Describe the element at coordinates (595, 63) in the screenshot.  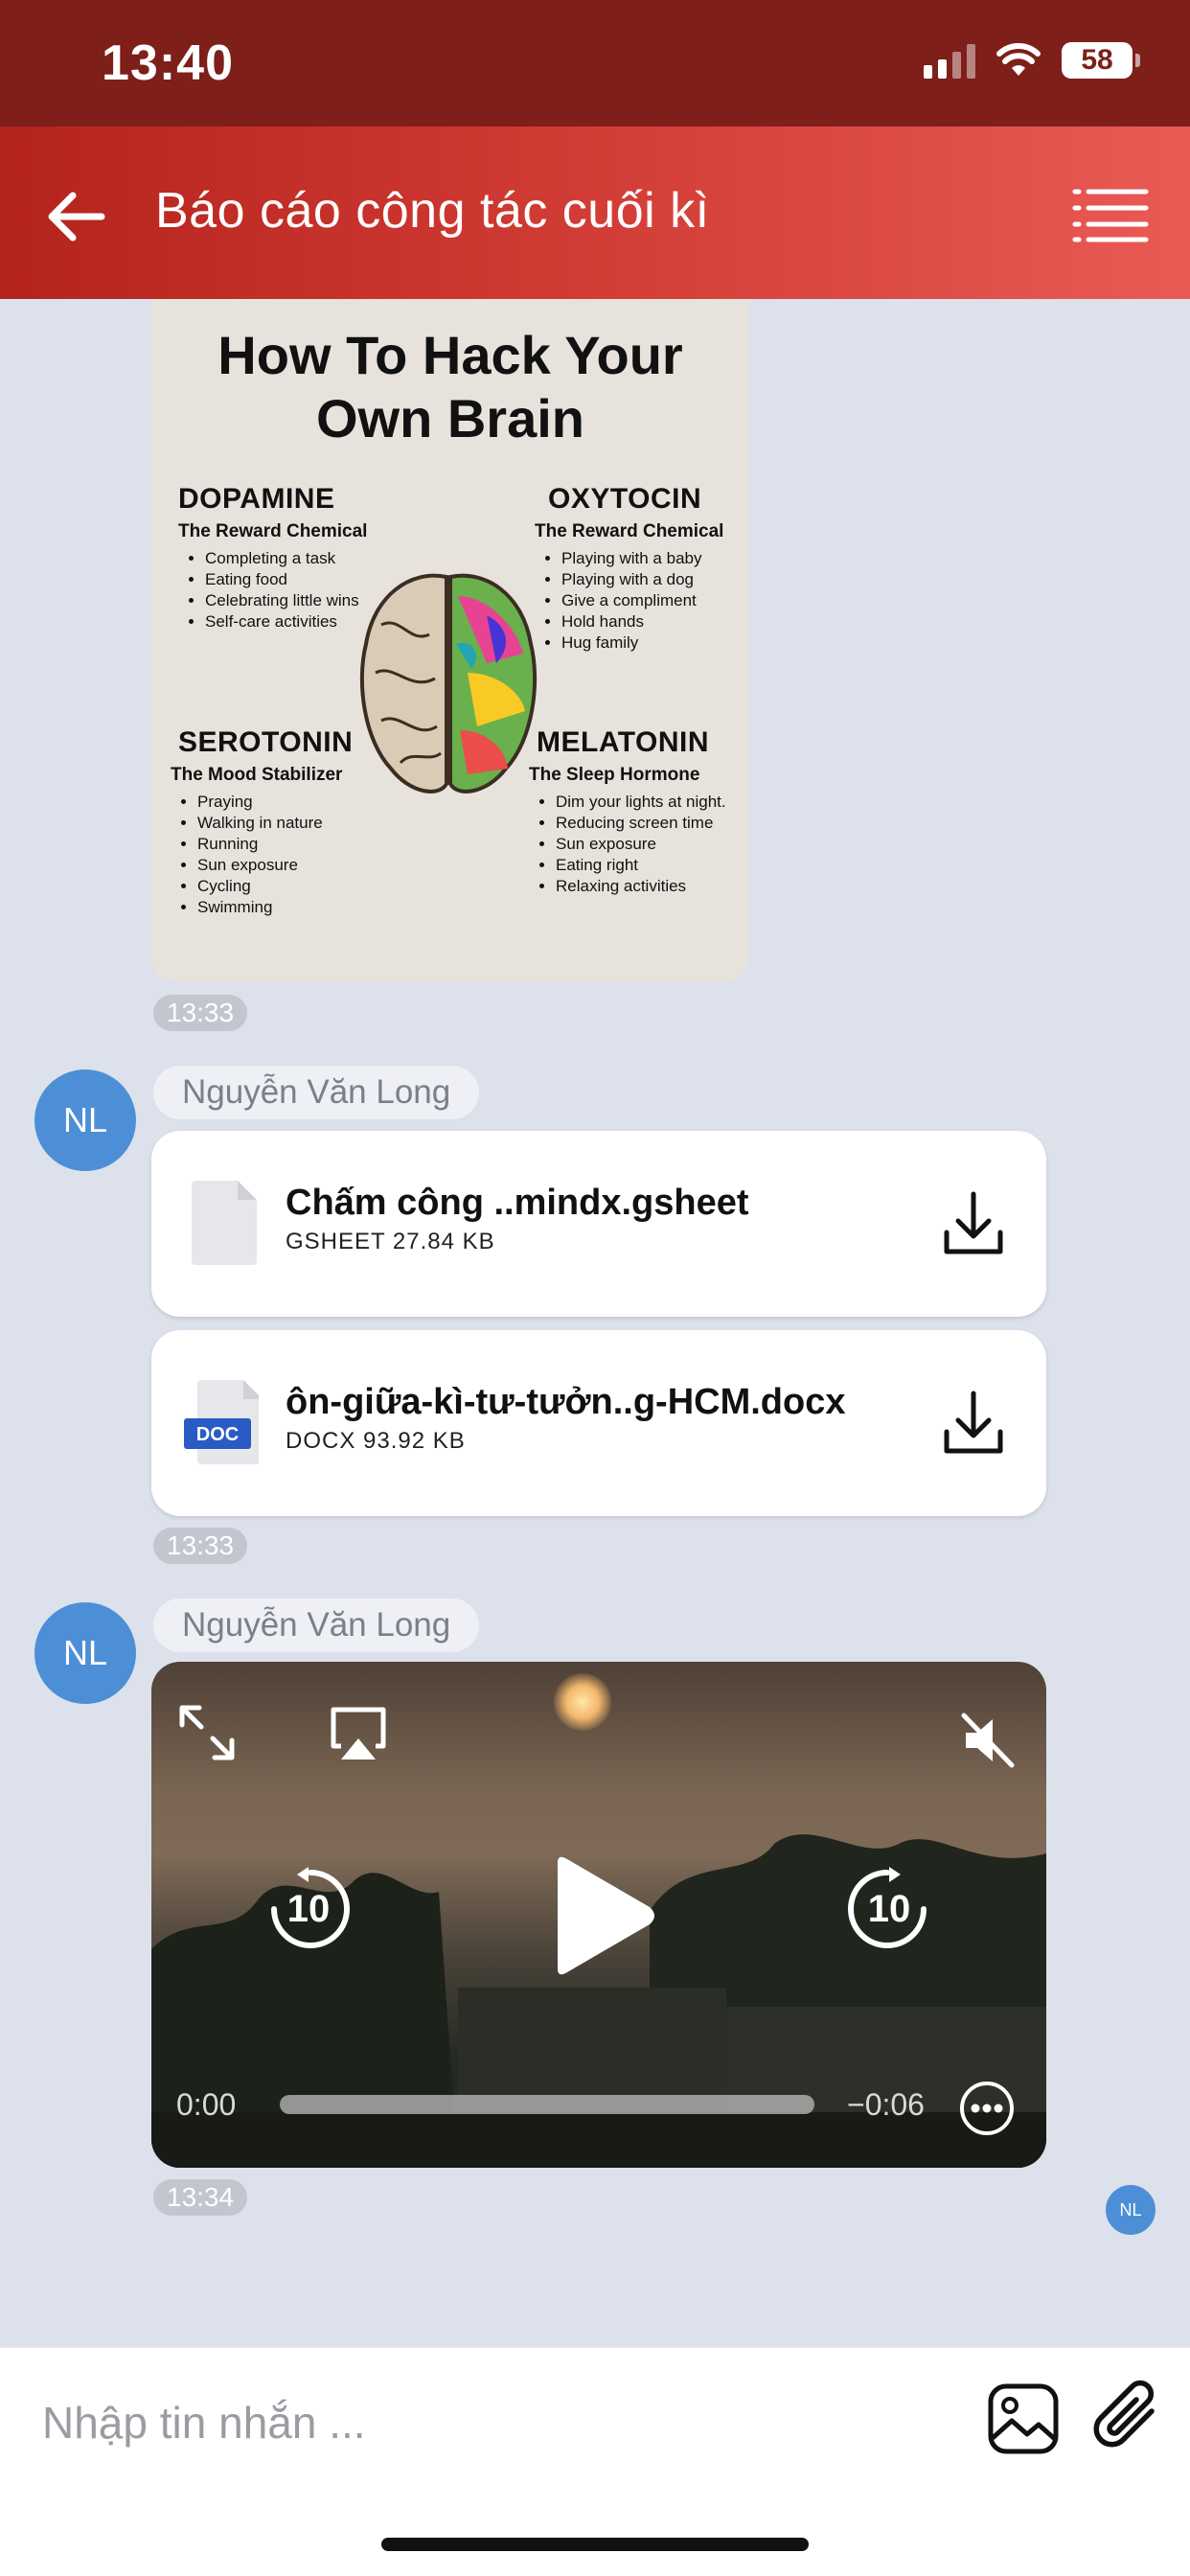
I see `status-bar: 13:40 58` at that location.